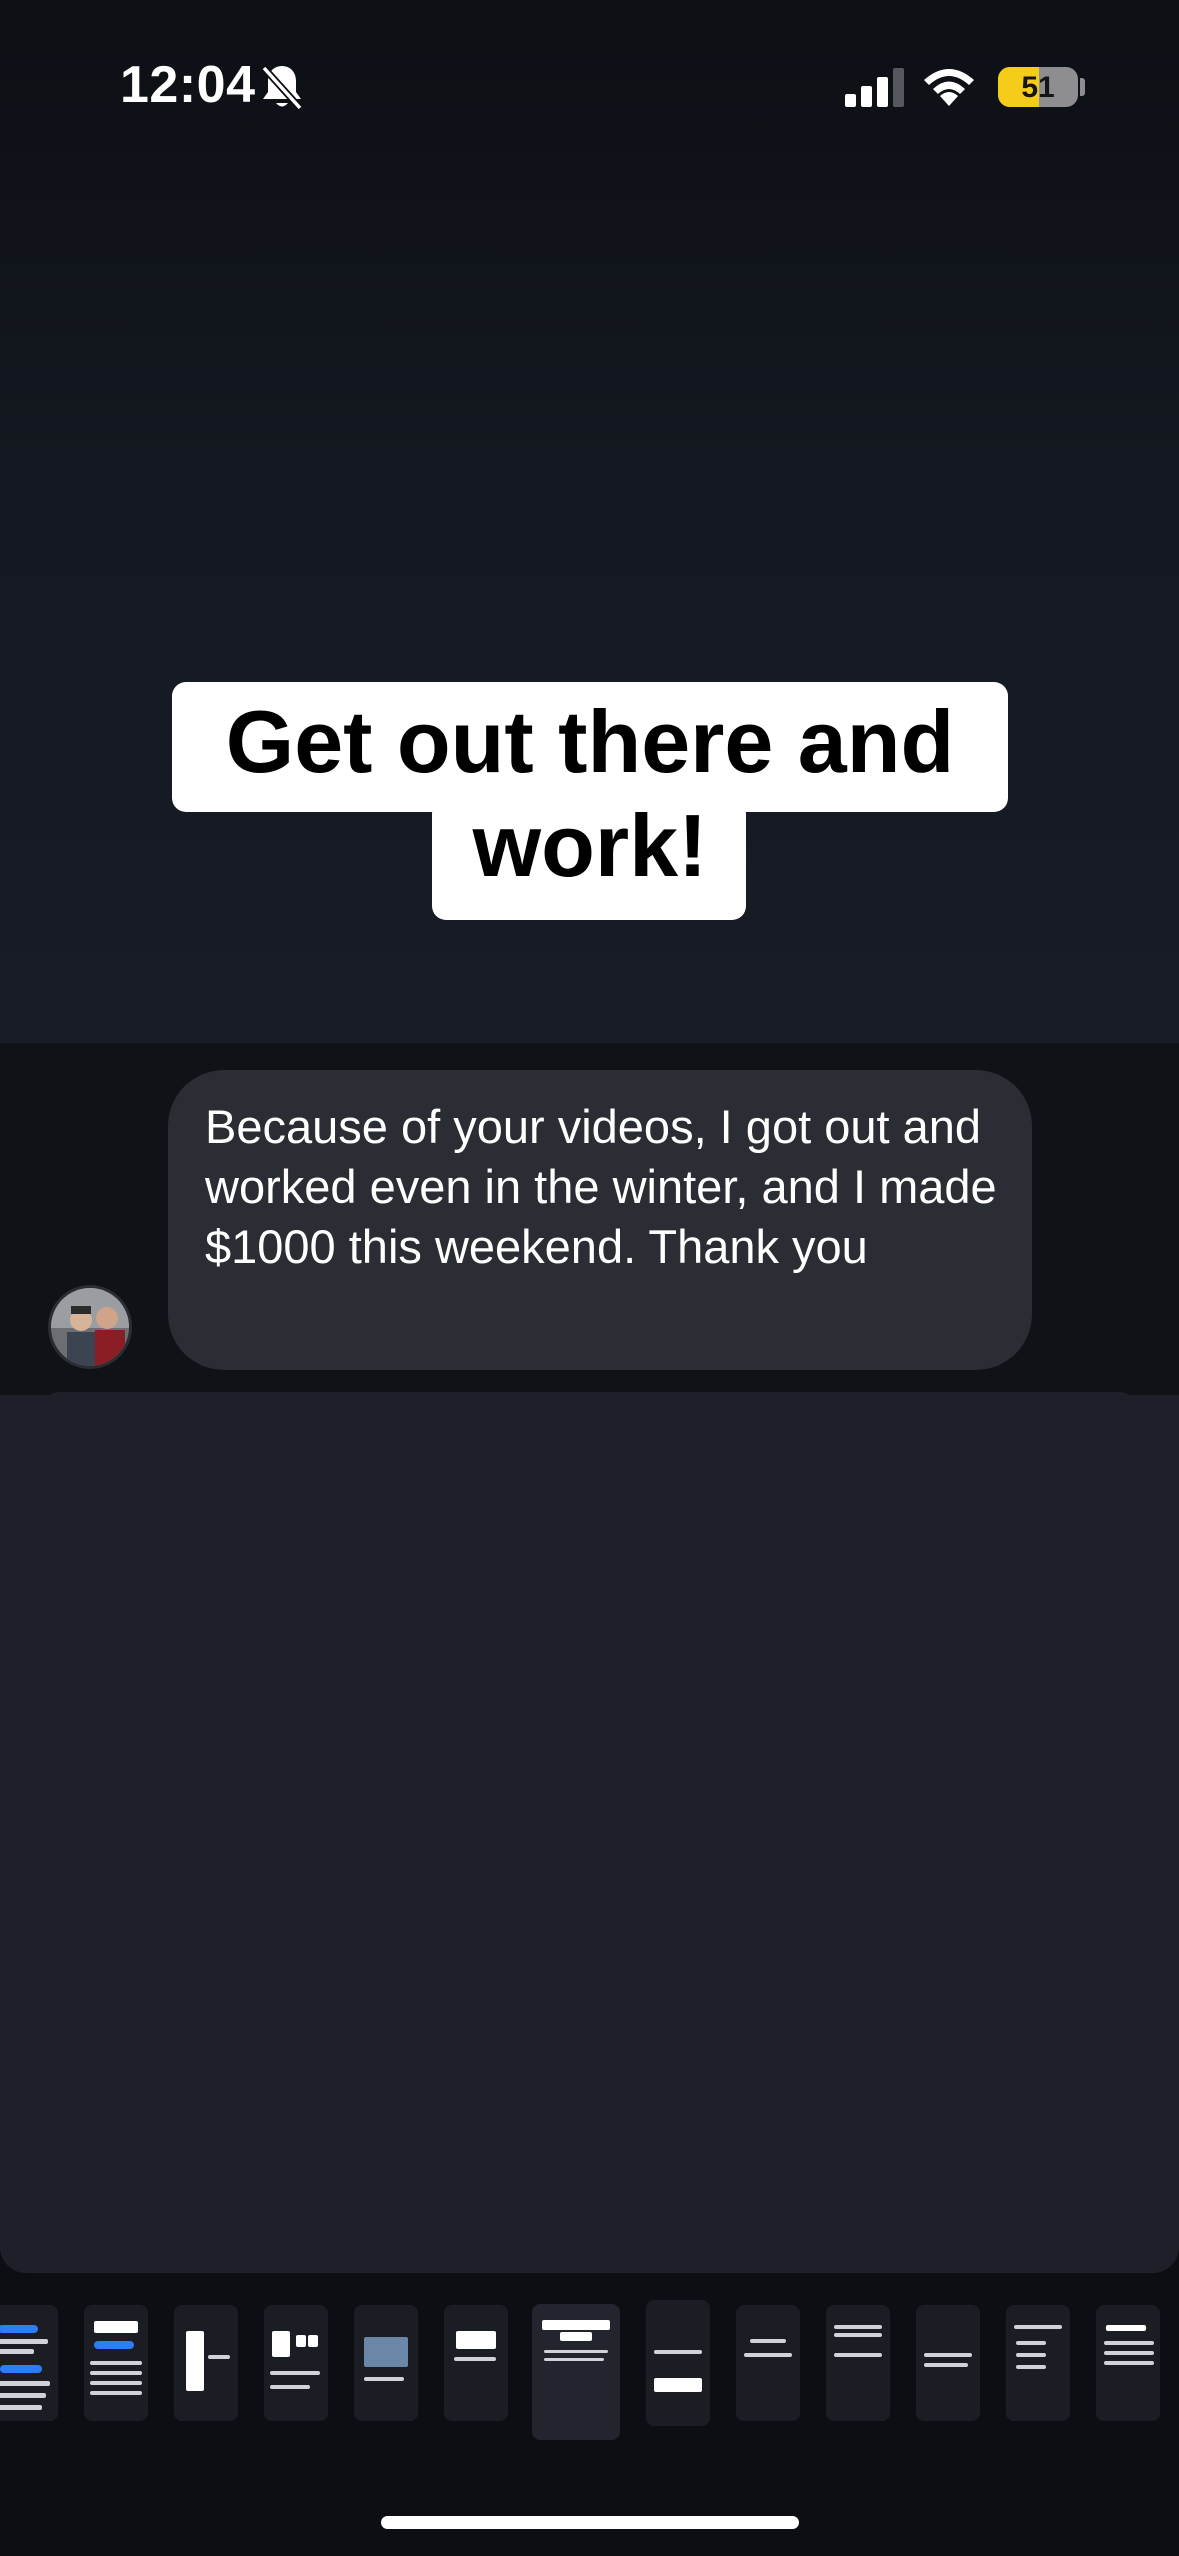 Image resolution: width=1179 pixels, height=2556 pixels. What do you see at coordinates (949, 87) in the screenshot?
I see `wifi-icon` at bounding box center [949, 87].